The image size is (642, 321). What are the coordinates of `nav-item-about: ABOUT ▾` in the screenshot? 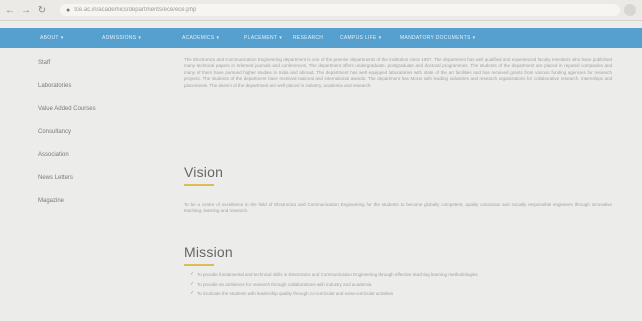 It's located at (52, 38).